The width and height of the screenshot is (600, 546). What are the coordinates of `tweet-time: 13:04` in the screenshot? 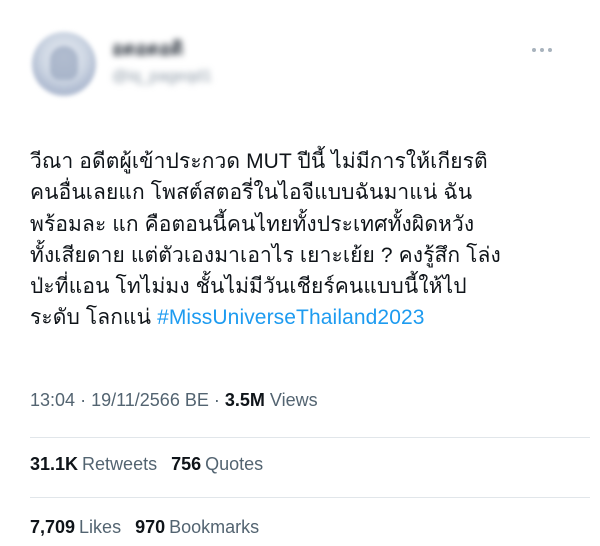 It's located at (52, 400).